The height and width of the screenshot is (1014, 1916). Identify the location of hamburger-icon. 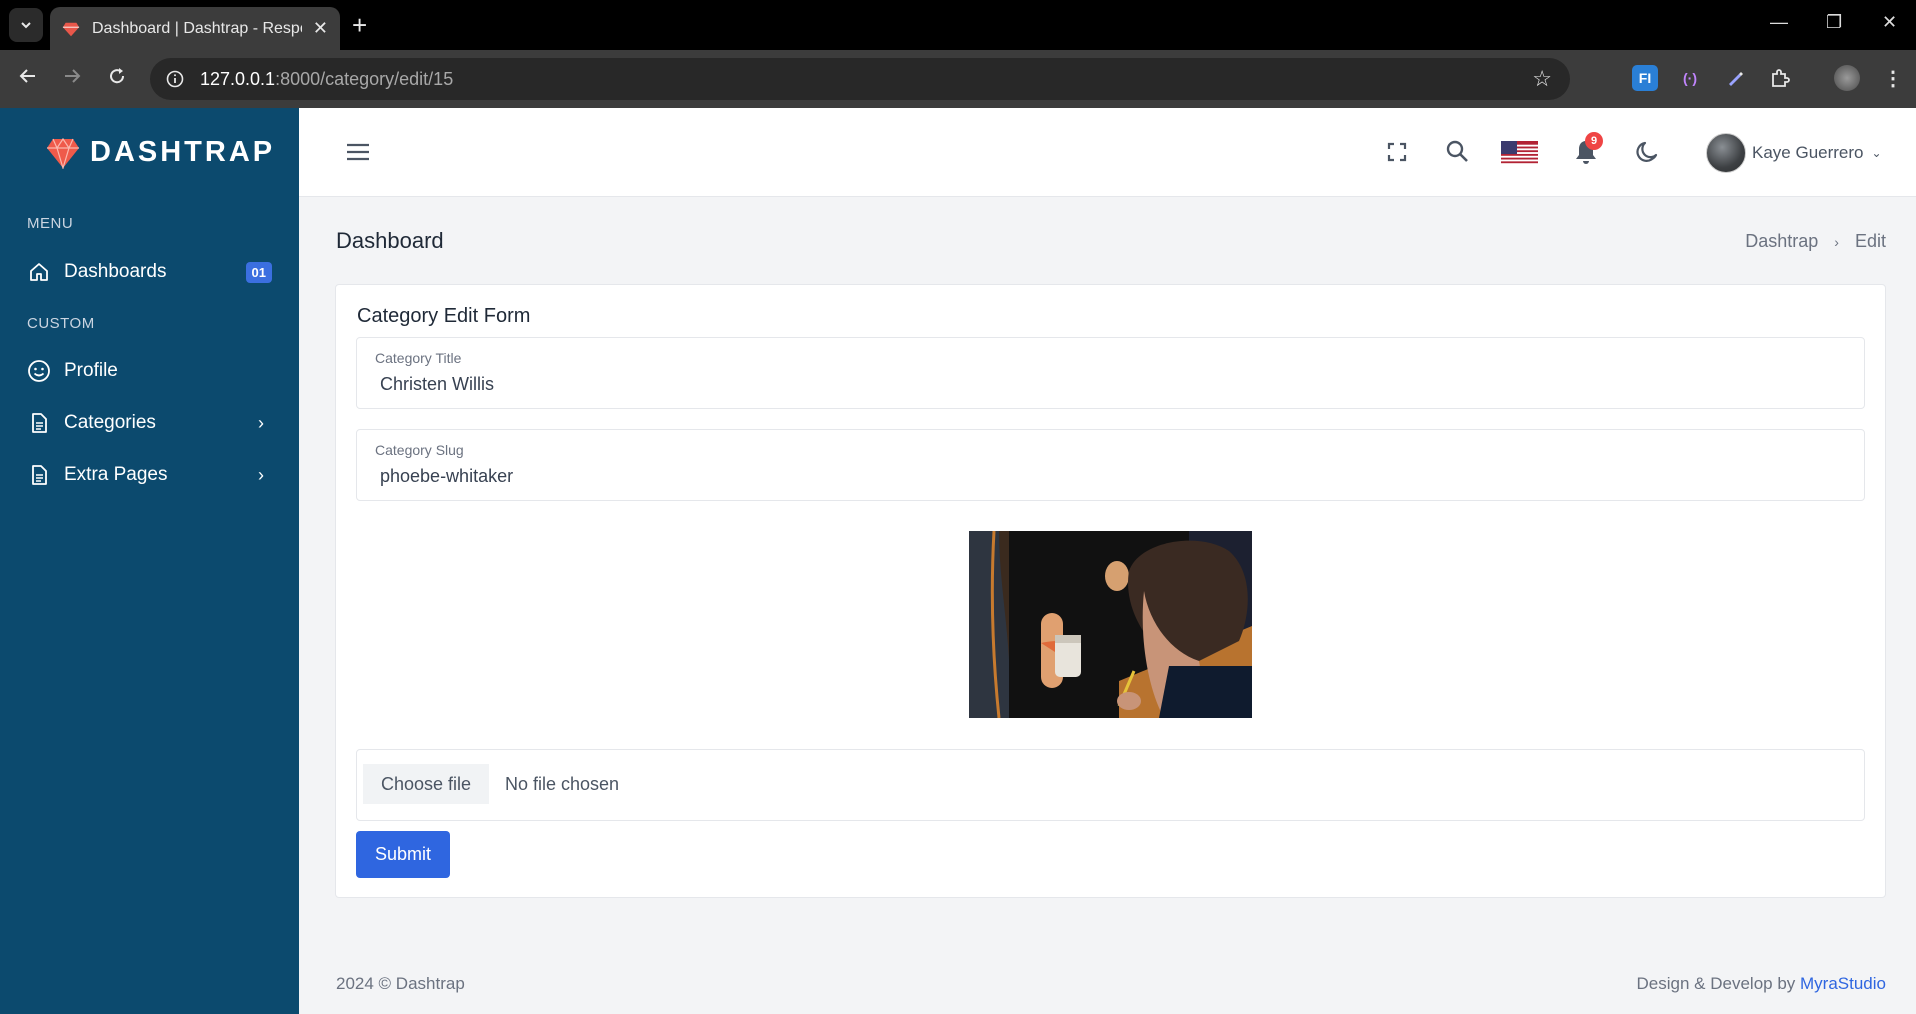
(358, 152).